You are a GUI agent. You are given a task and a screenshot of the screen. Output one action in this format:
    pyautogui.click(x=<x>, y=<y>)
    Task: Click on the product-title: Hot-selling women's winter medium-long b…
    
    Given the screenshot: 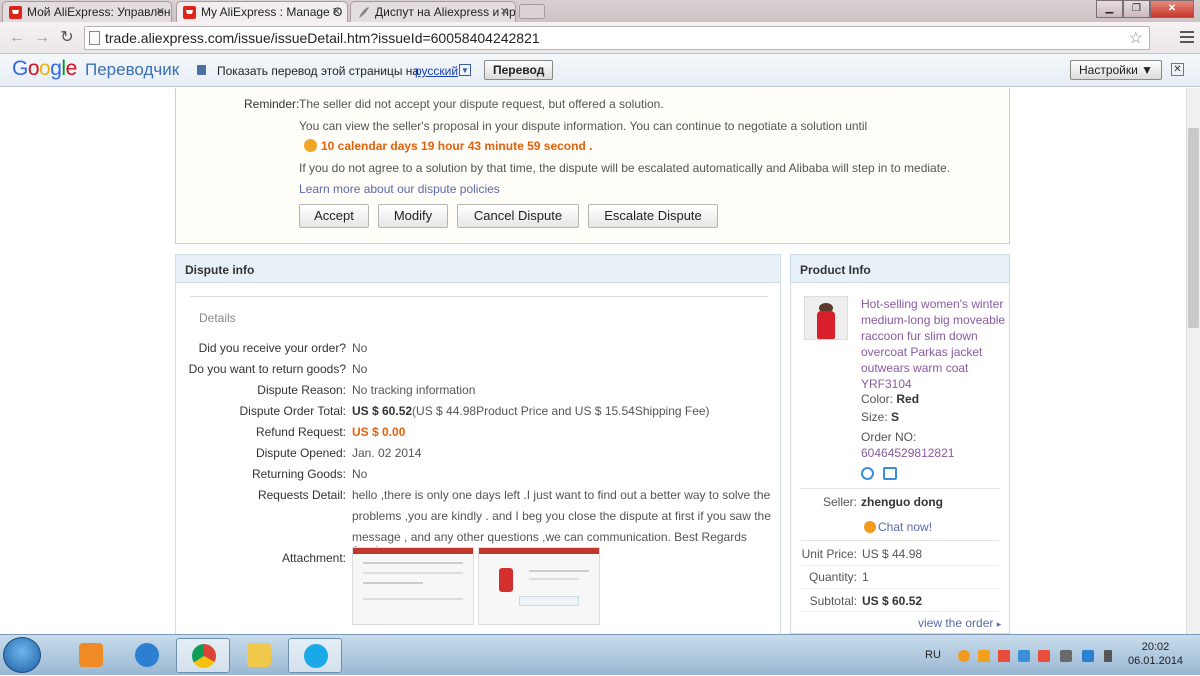 What is the action you would take?
    pyautogui.click(x=933, y=344)
    